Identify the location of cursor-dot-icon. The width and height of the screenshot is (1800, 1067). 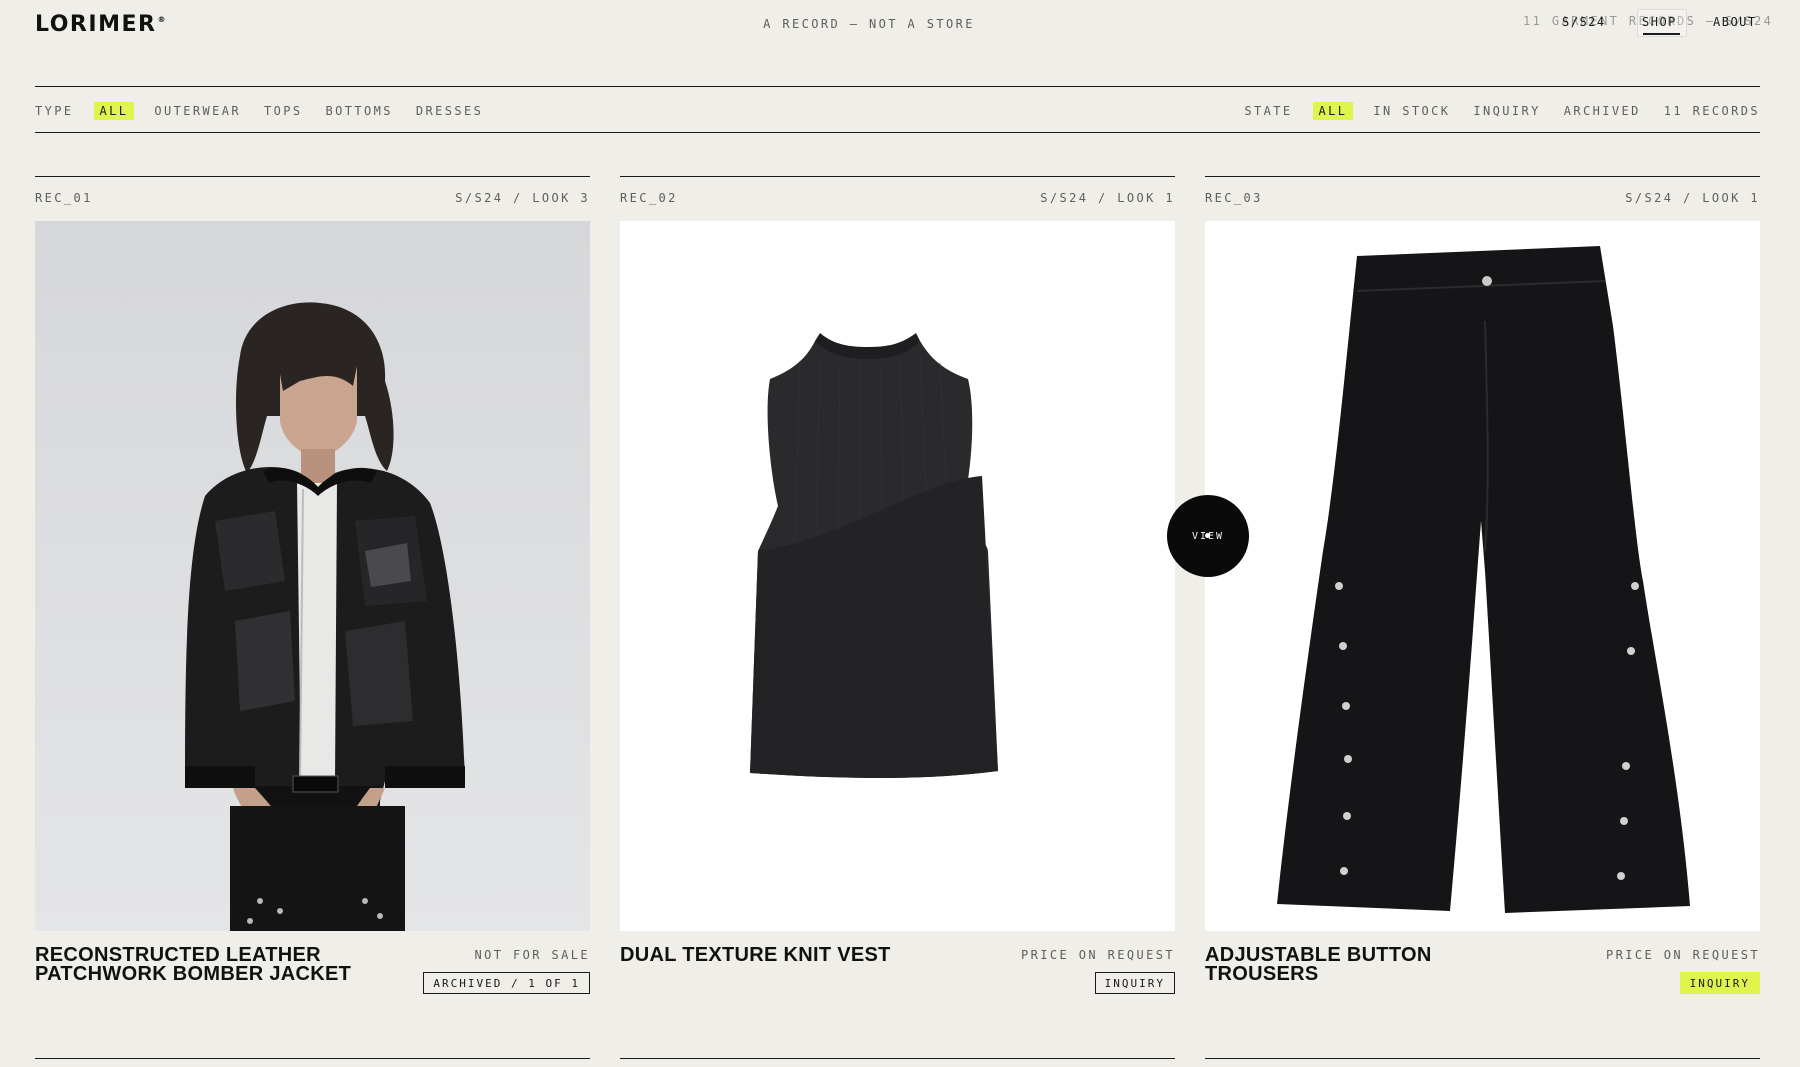
(1207, 535).